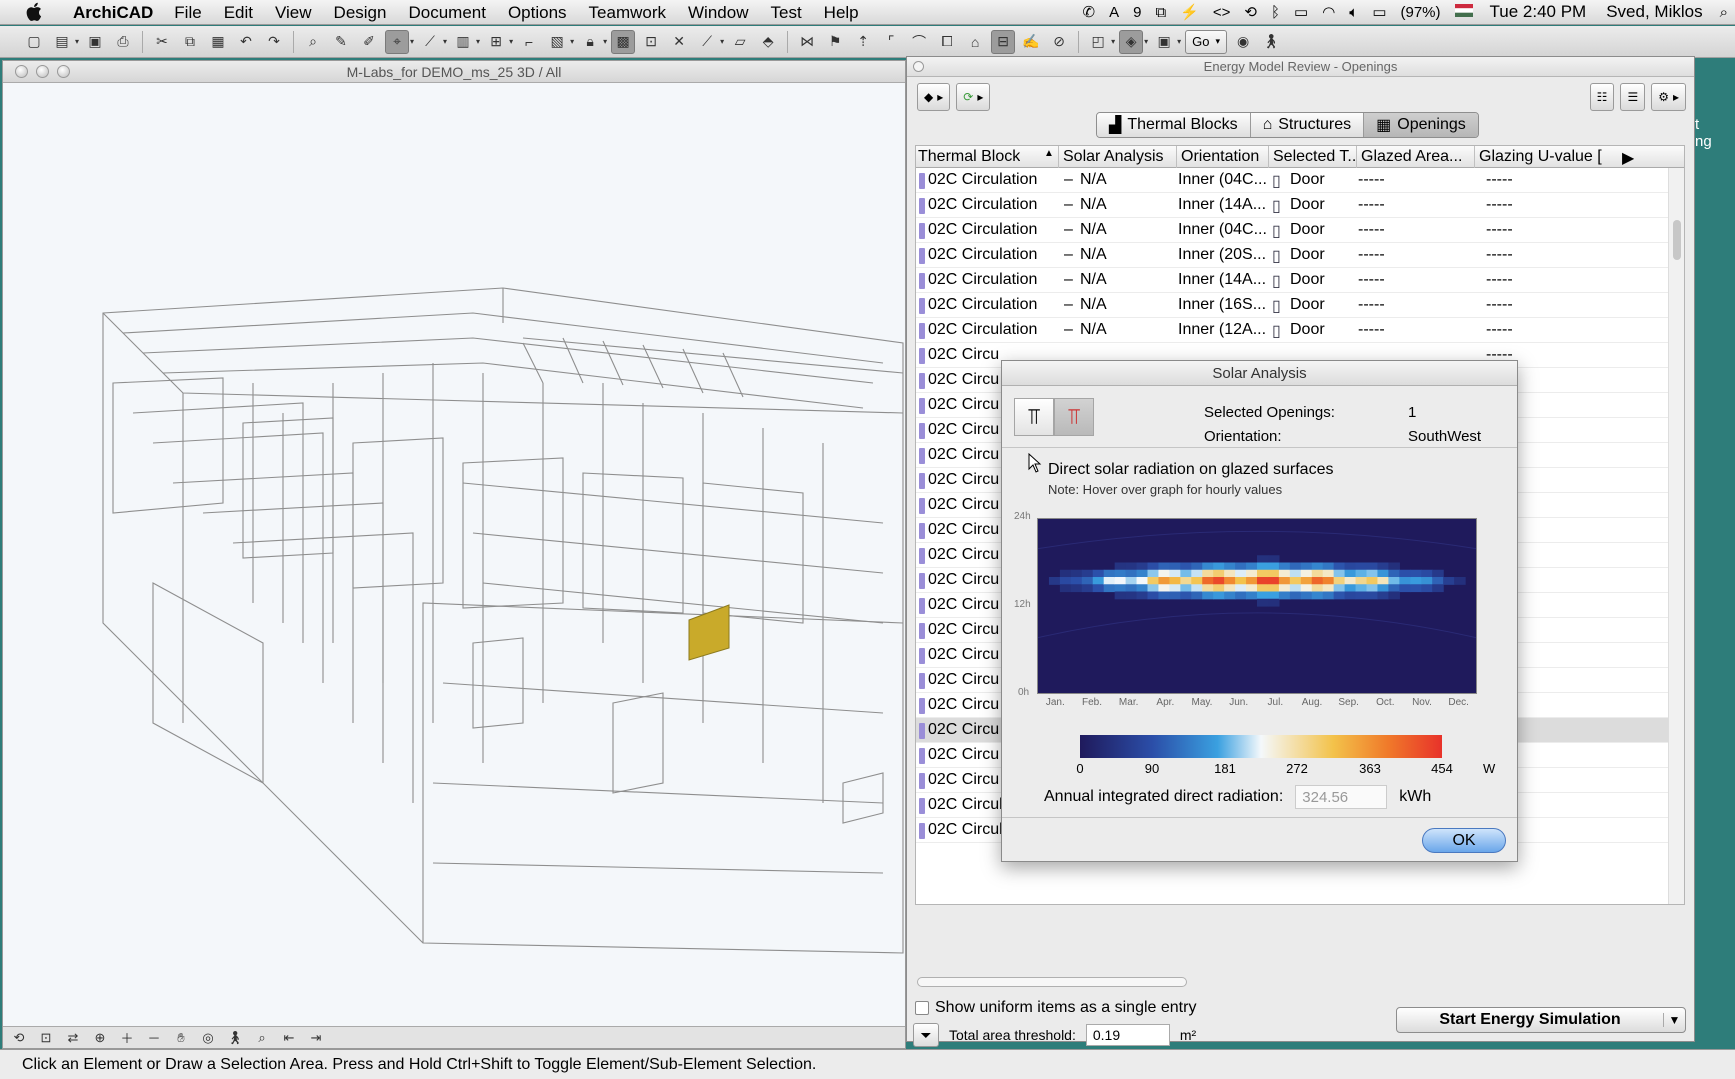 The image size is (1735, 1079). I want to click on menu-test: Test, so click(785, 12).